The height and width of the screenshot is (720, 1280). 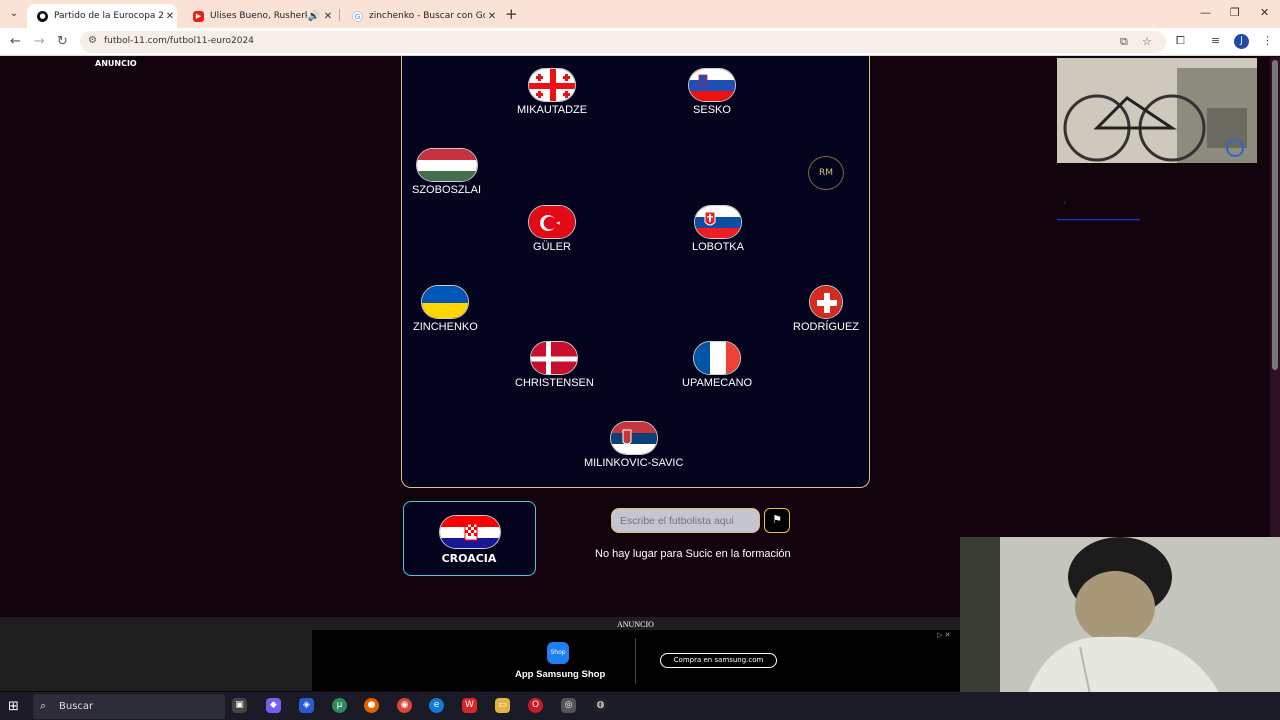 I want to click on opera-icon: O, so click(x=535, y=705).